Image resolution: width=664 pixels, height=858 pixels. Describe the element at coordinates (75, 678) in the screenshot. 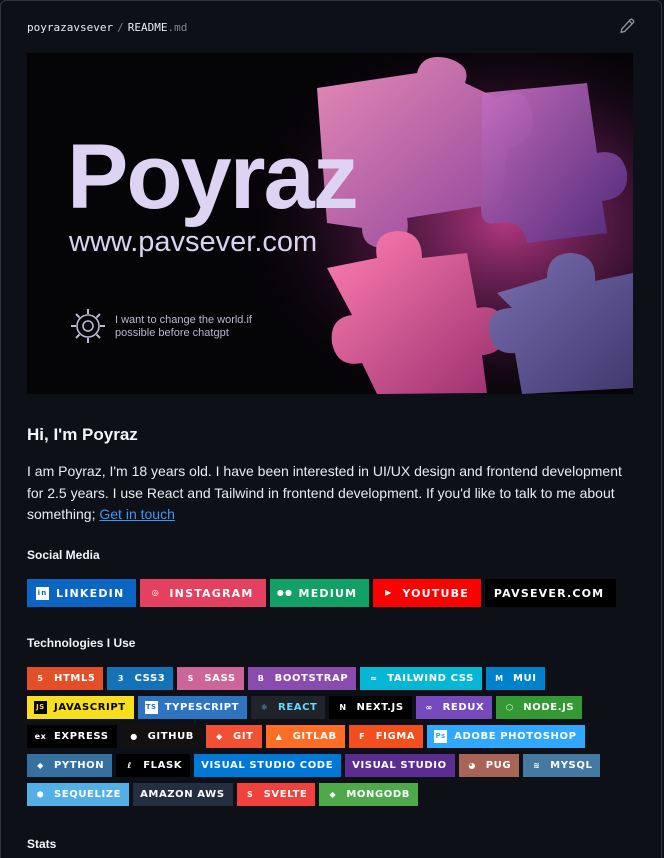

I see `badge-label: HTML5` at that location.